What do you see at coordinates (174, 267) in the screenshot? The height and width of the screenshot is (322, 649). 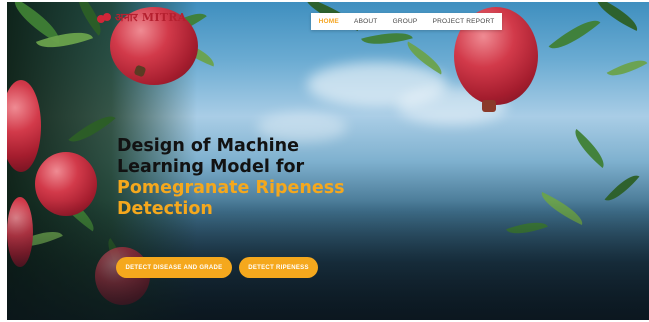 I see `detect-disease-button: DETECT DISEASE AND GRADE` at bounding box center [174, 267].